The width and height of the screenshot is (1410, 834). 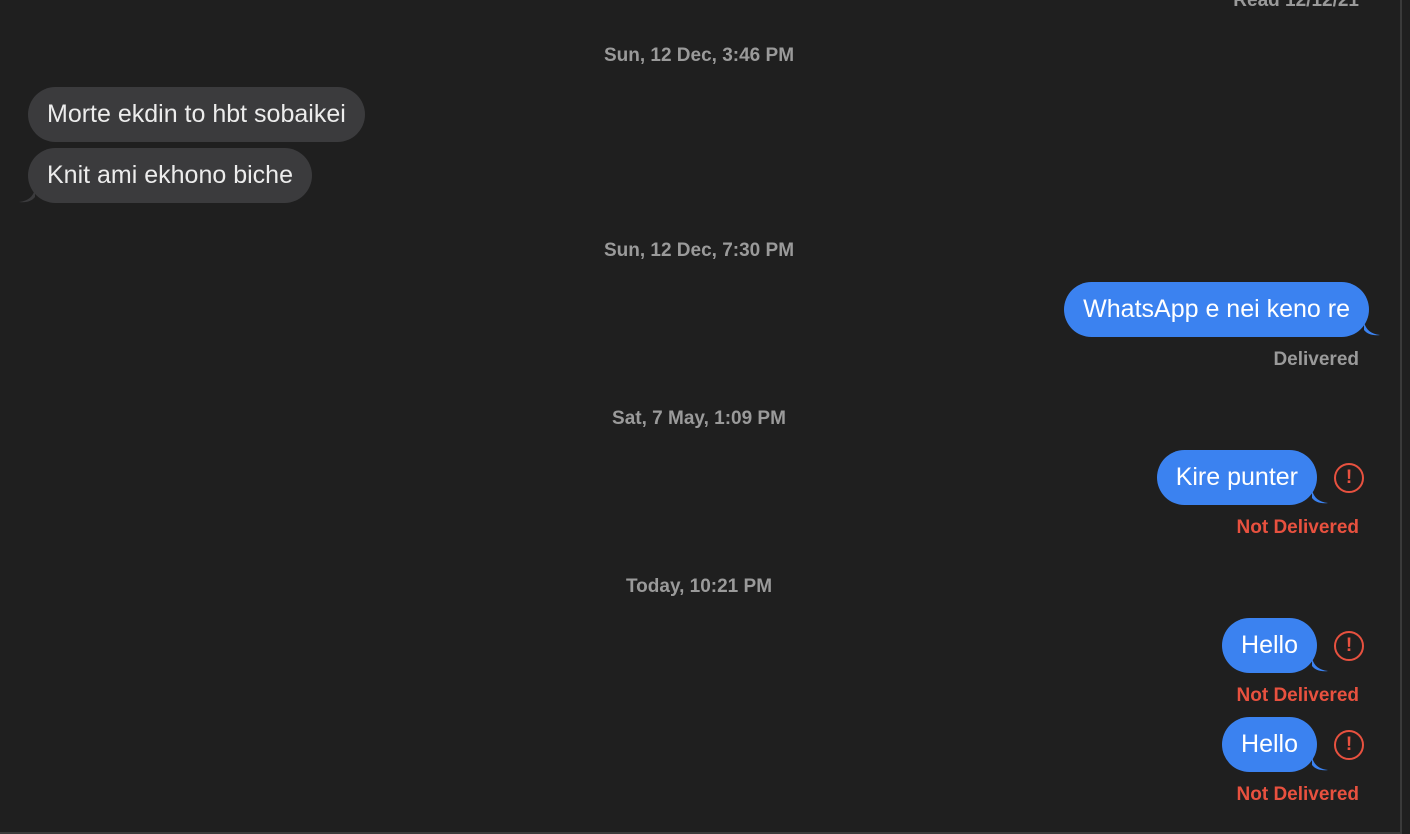 What do you see at coordinates (170, 175) in the screenshot?
I see `incoming-message-bubble: Knit ami ekhono biche` at bounding box center [170, 175].